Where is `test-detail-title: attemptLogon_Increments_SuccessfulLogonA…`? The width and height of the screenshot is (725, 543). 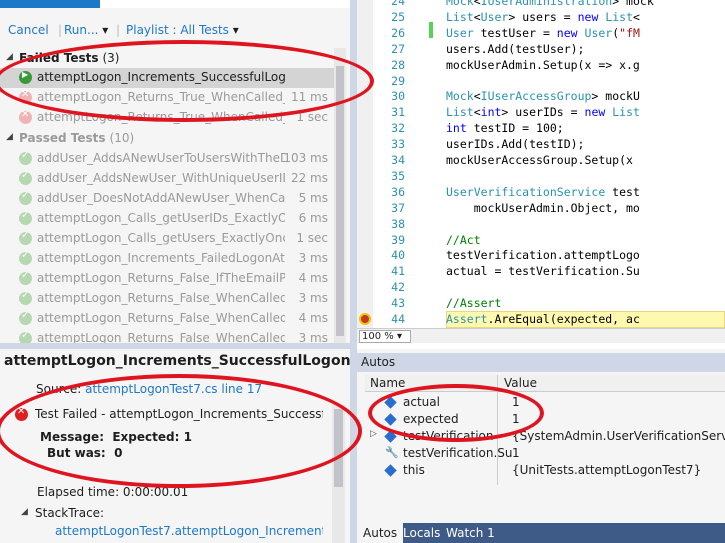 test-detail-title: attemptLogon_Increments_SuccessfulLogonA… is located at coordinates (177, 361).